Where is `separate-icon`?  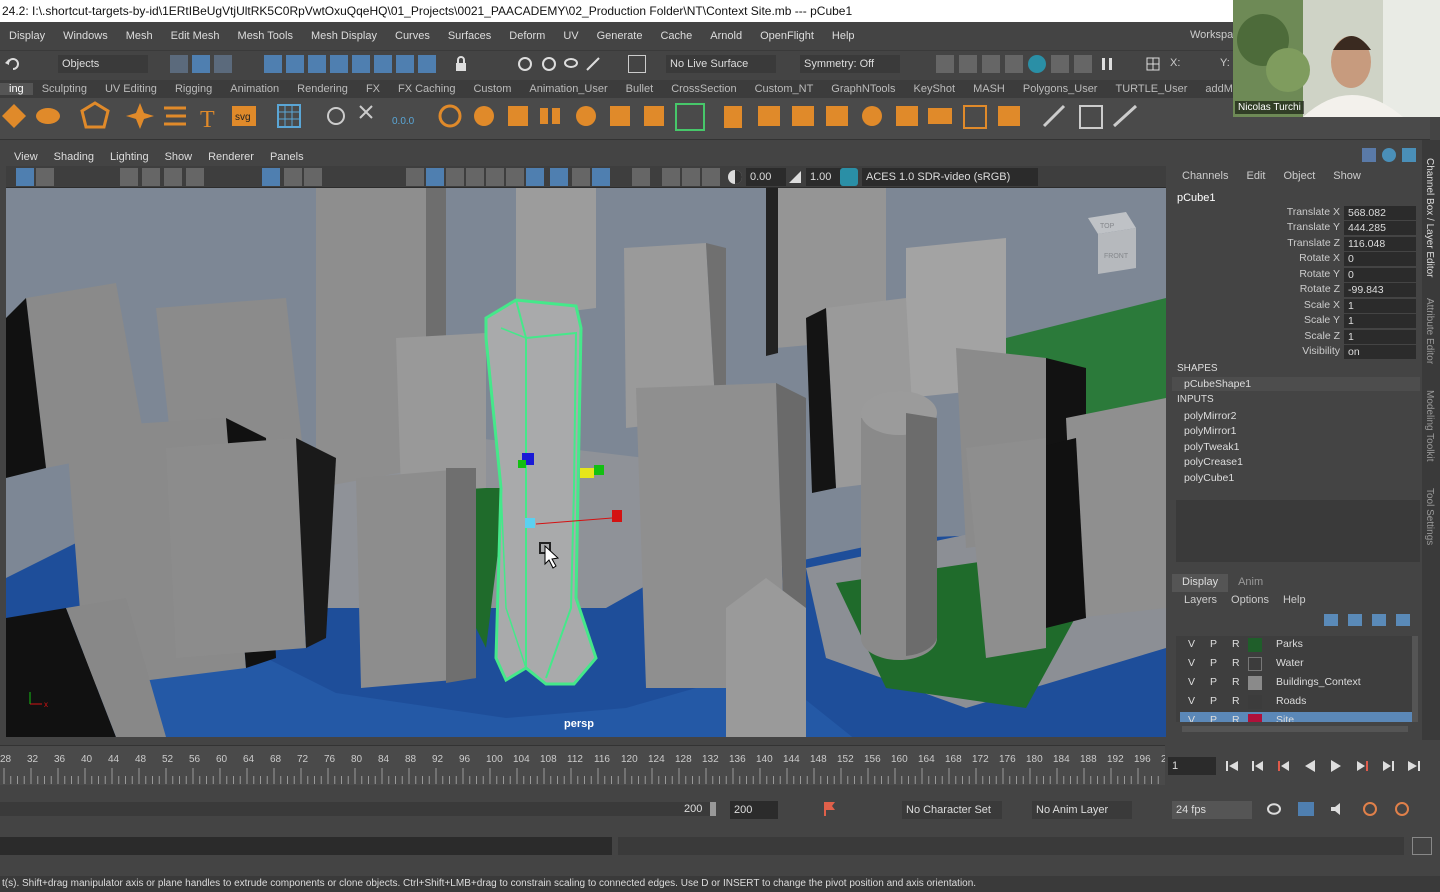 separate-icon is located at coordinates (484, 116).